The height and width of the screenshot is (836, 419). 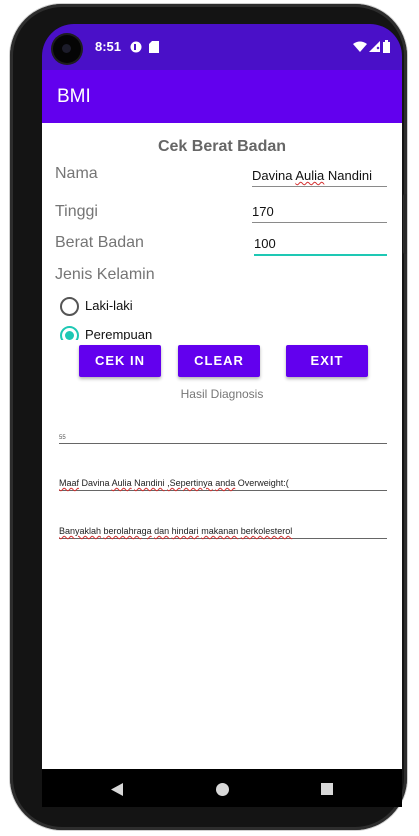 What do you see at coordinates (374, 46) in the screenshot?
I see `signal-icon` at bounding box center [374, 46].